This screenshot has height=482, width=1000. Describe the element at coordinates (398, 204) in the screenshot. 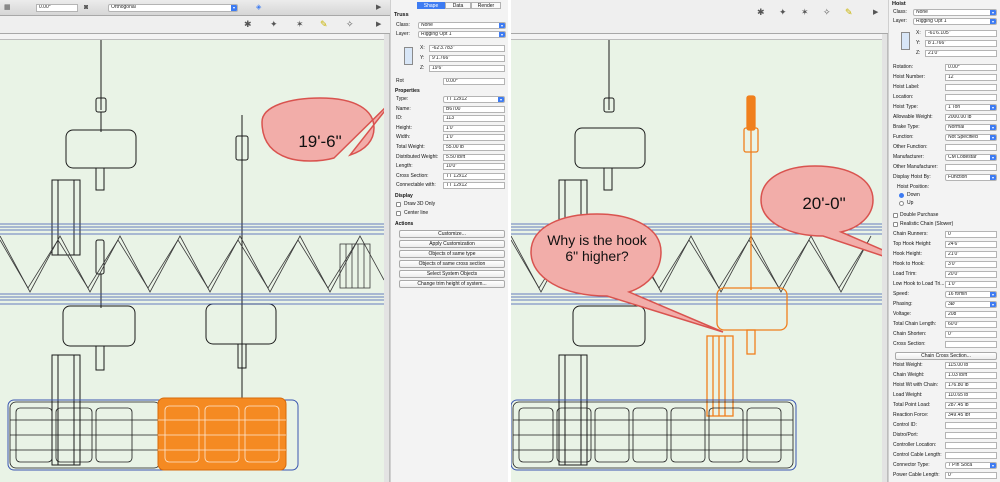

I see `draw-3d-only-checkbox` at that location.